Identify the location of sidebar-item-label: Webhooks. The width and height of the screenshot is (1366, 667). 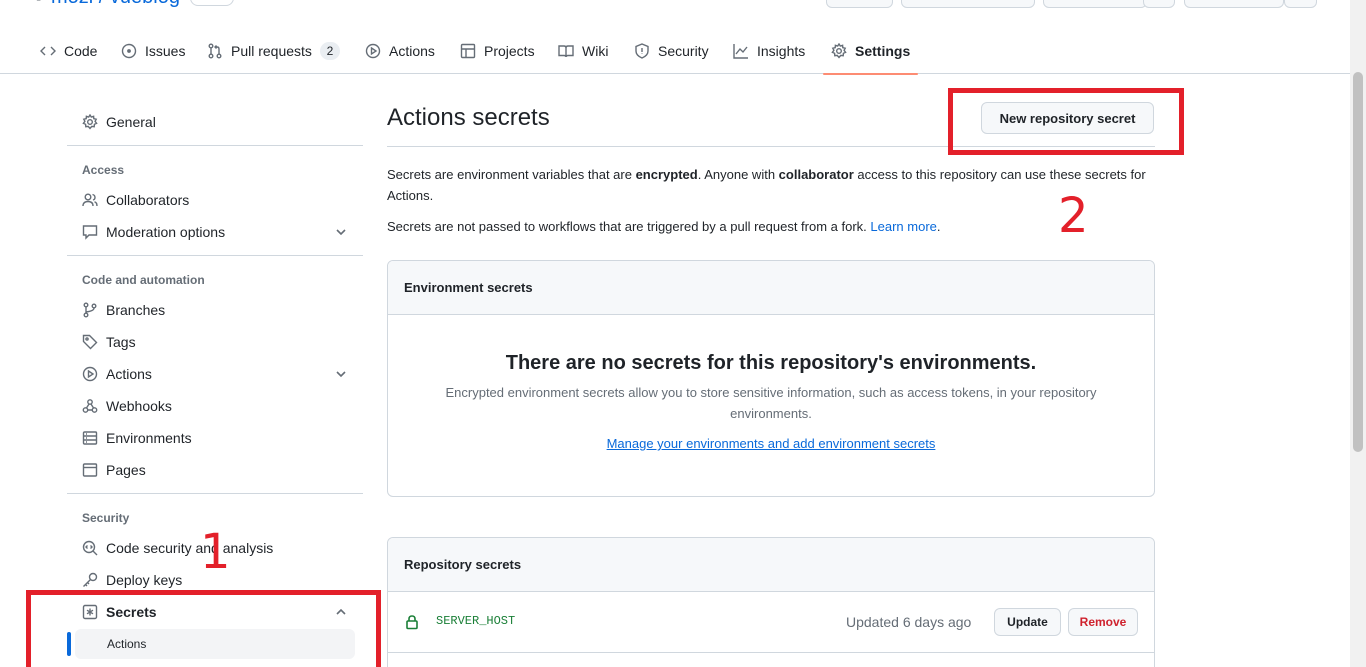
(139, 406).